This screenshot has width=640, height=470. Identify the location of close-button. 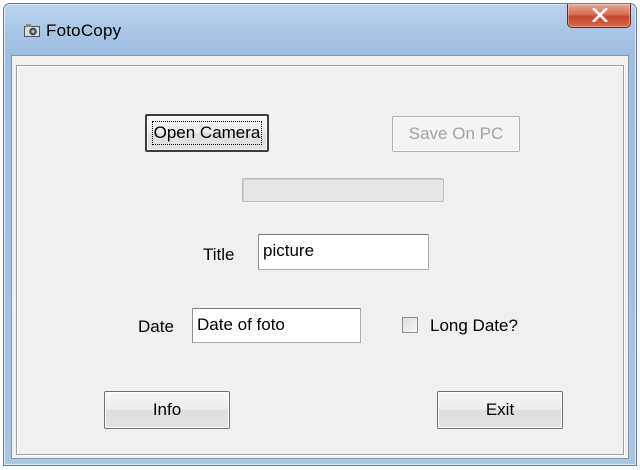
(599, 16).